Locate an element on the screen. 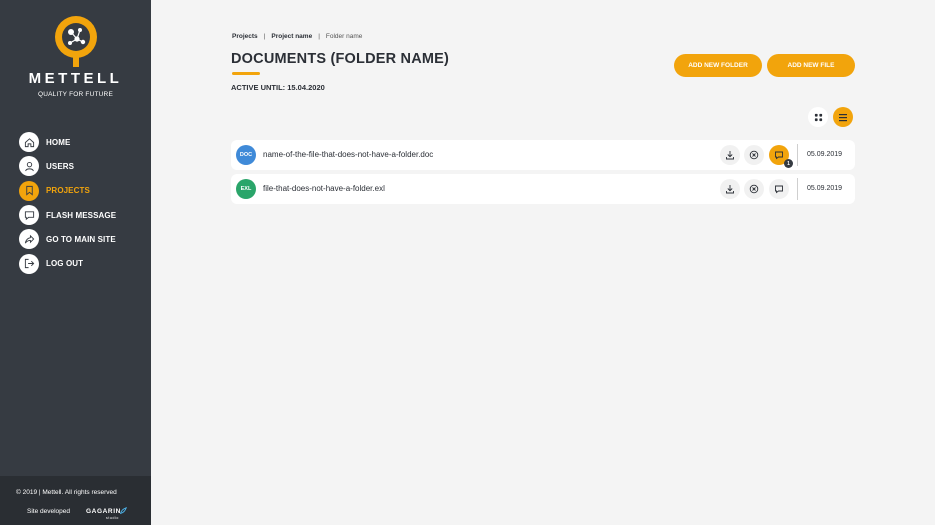 Image resolution: width=935 pixels, height=525 pixels. nav-item-flash-message: FLASH MESSAGE is located at coordinates (67, 215).